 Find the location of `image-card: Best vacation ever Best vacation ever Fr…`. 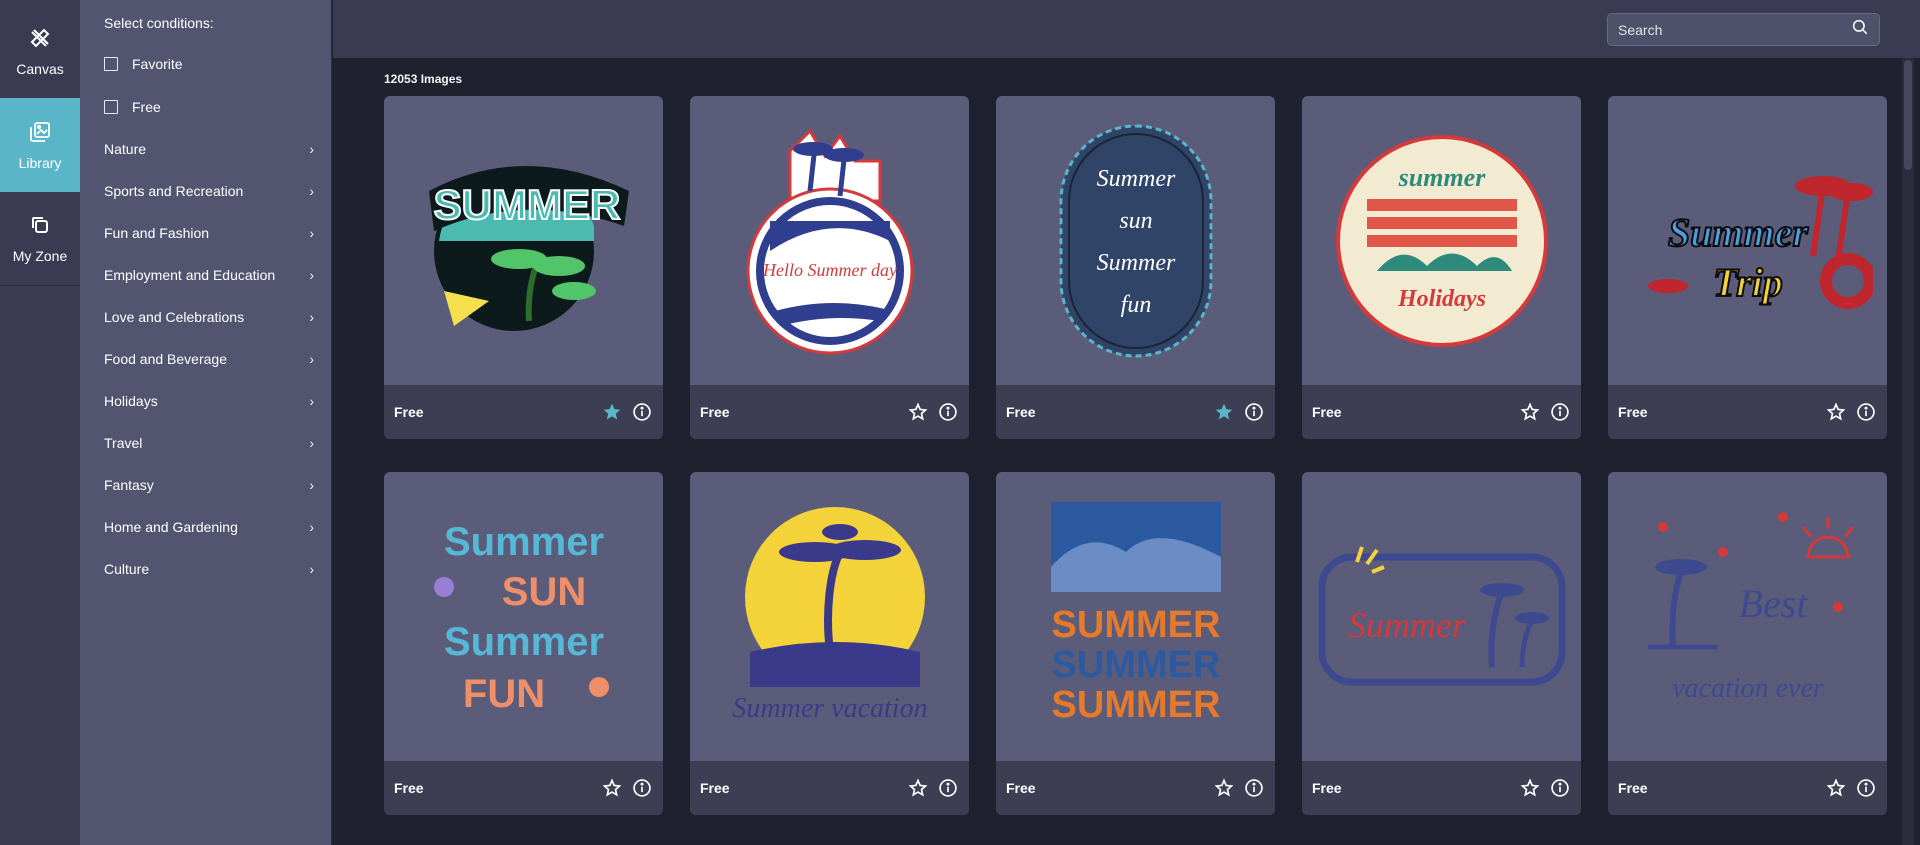

image-card: Best vacation ever Best vacation ever Fr… is located at coordinates (1747, 643).